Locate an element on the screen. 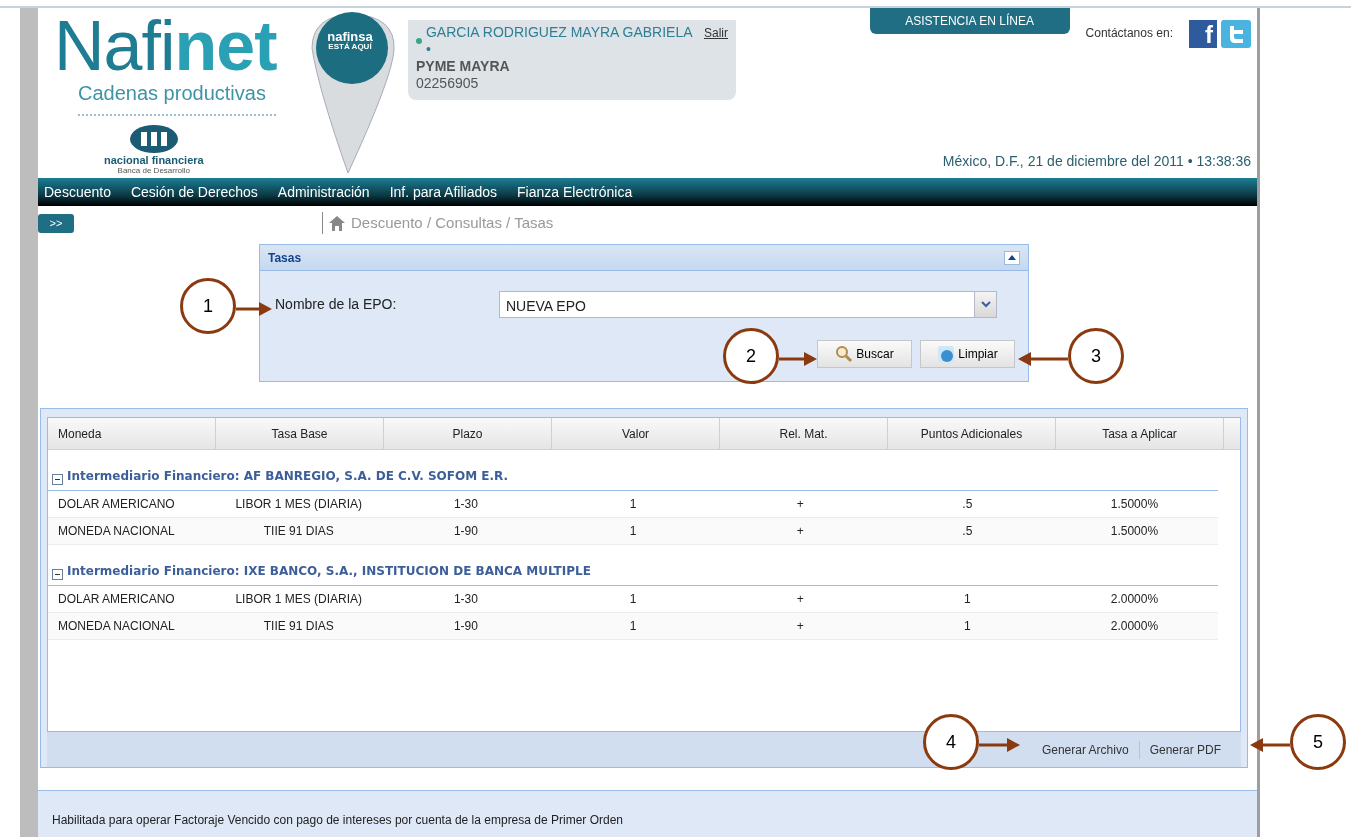 This screenshot has width=1351, height=837. column-header: Rel. Mat. is located at coordinates (804, 433).